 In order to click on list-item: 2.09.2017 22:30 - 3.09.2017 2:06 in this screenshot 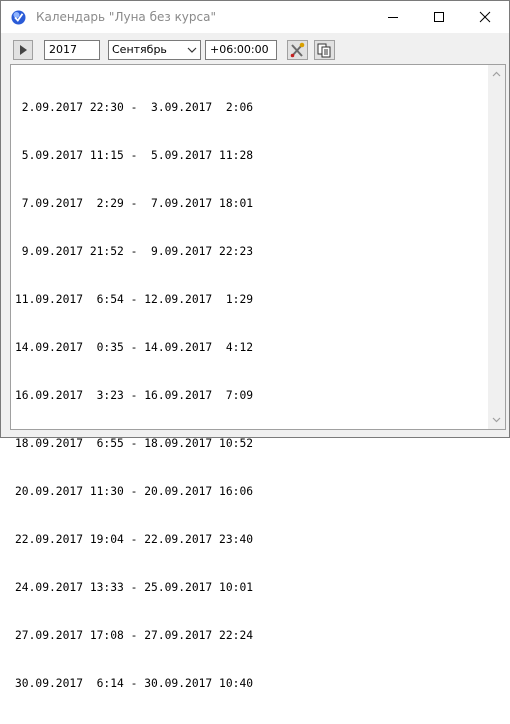, I will do `click(134, 107)`.